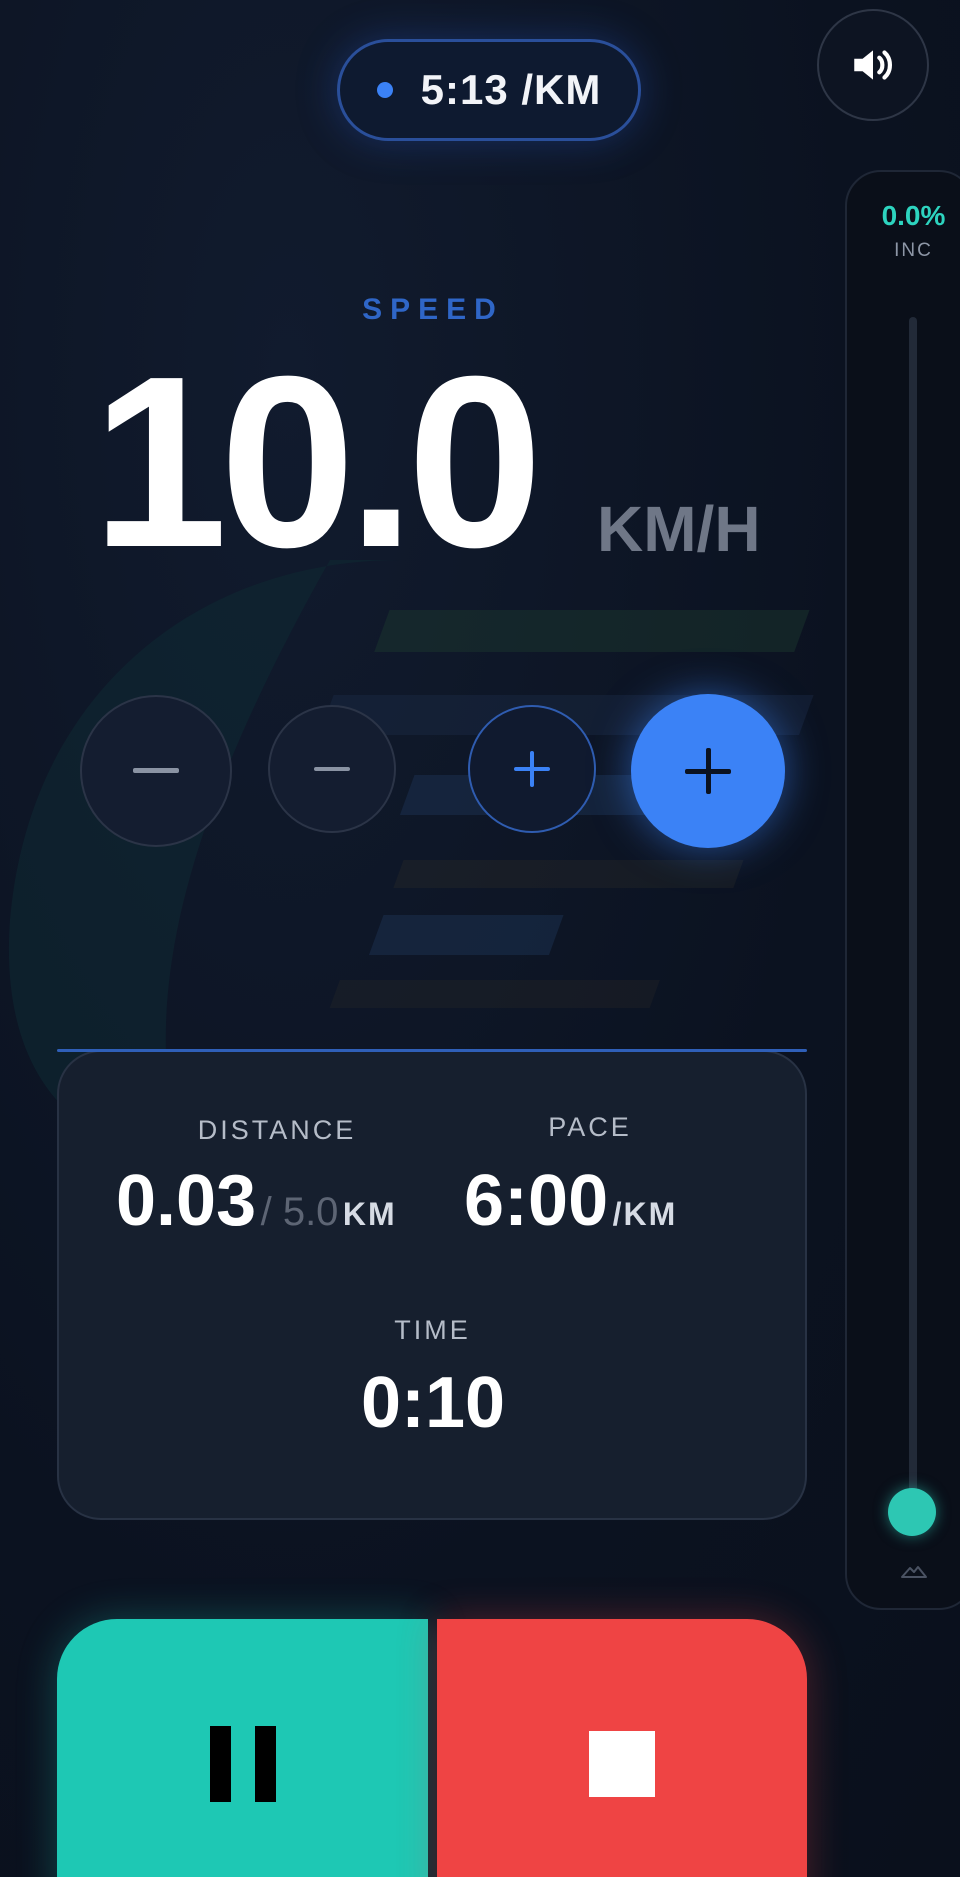  I want to click on speed-increase-small-button, so click(532, 769).